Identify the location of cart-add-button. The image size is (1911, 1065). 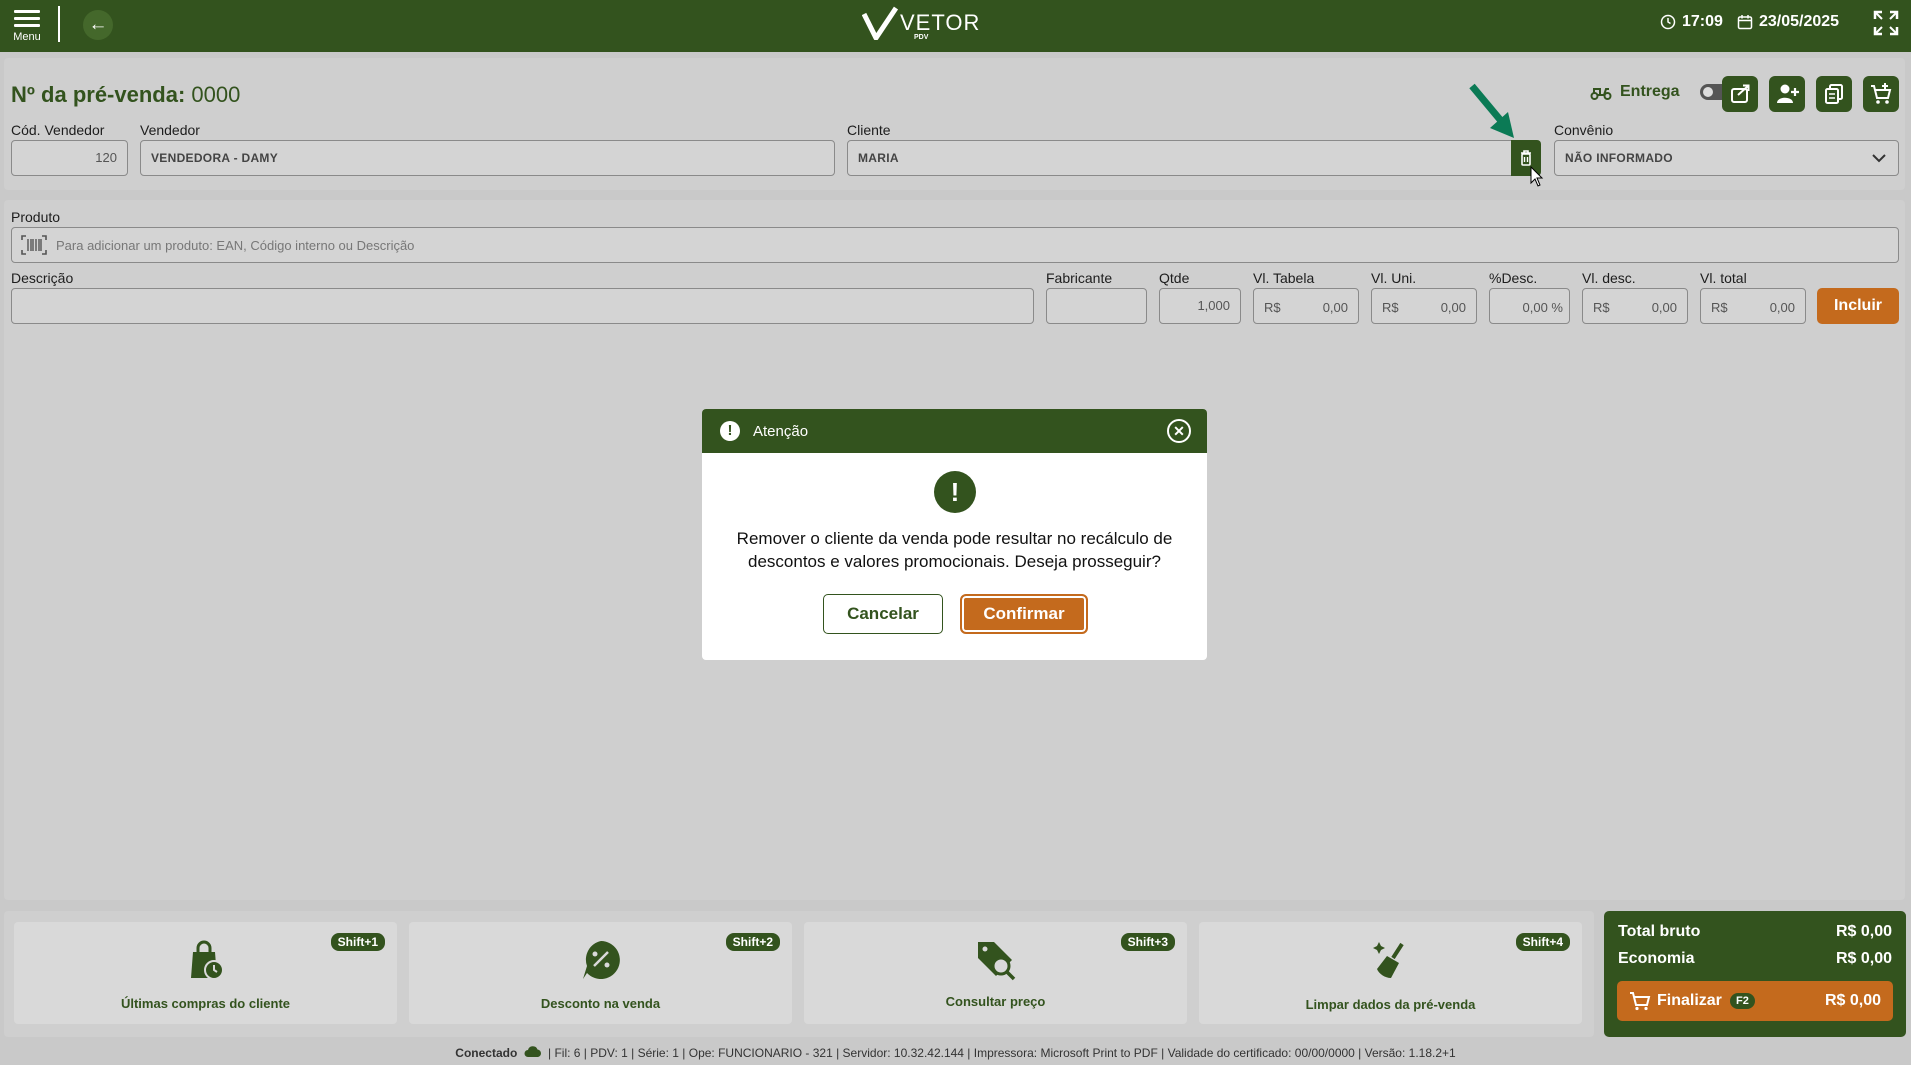
(1881, 94).